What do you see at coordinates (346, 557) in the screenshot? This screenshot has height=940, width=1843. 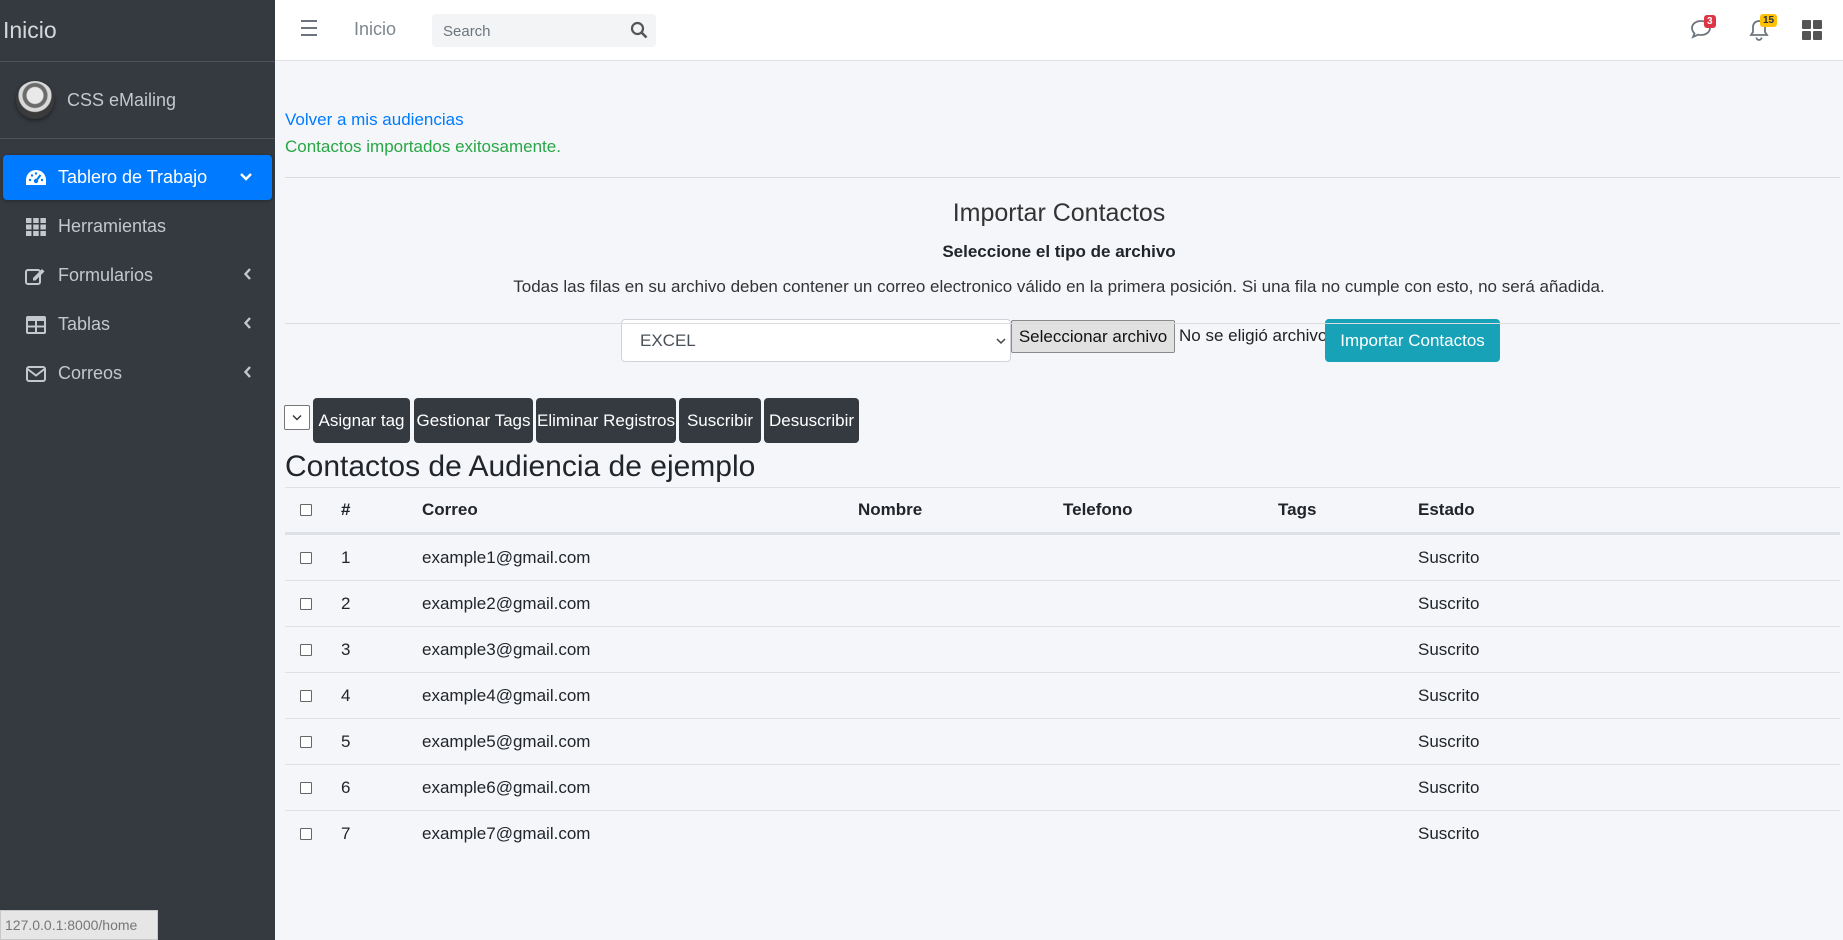 I see `row-number: 1` at bounding box center [346, 557].